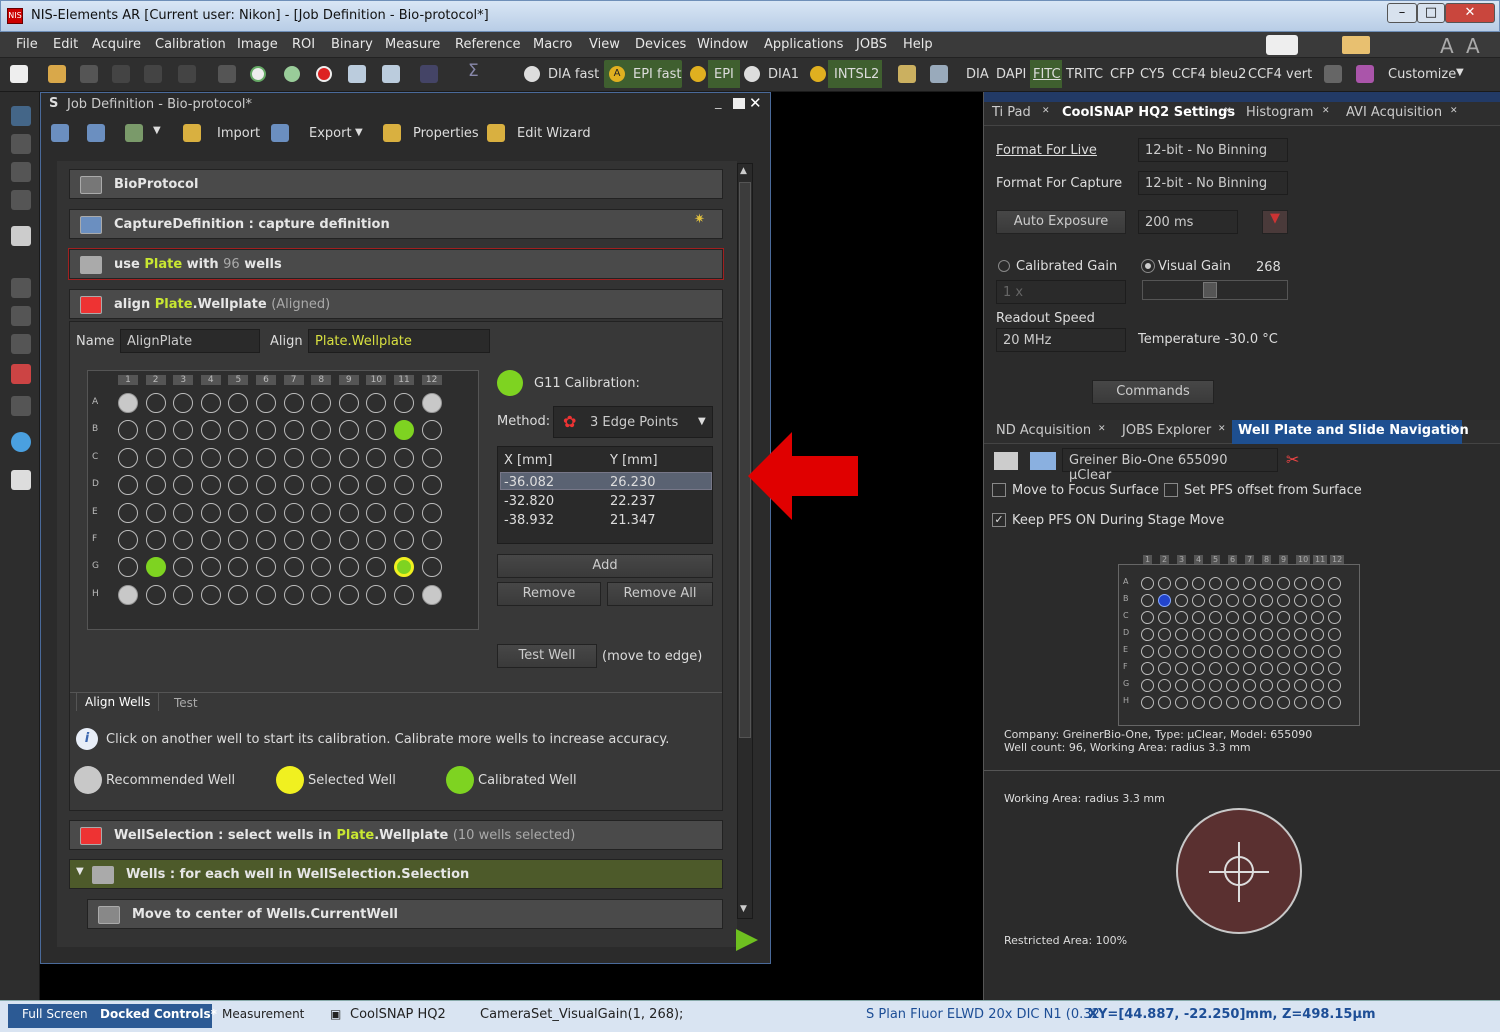  What do you see at coordinates (1232, 583) in the screenshot?
I see `mini-well-A6` at bounding box center [1232, 583].